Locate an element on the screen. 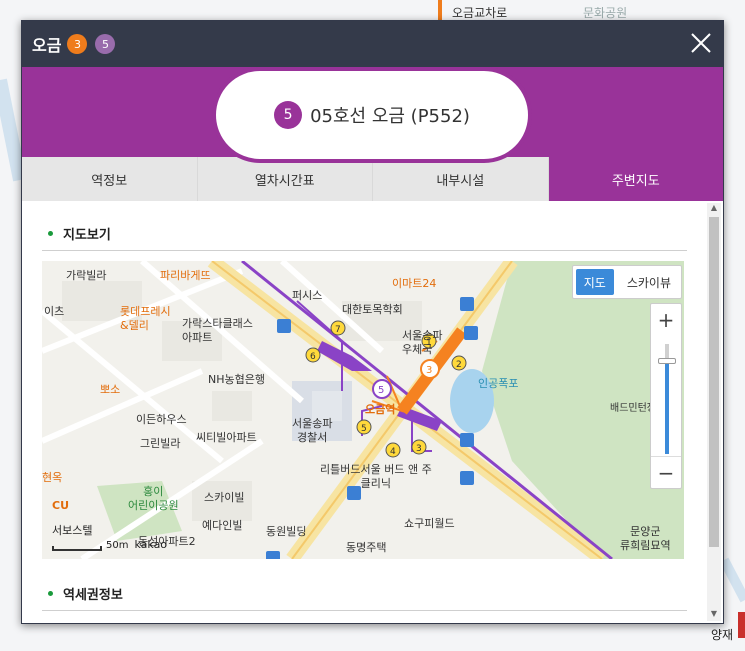 The width and height of the screenshot is (745, 651). zoom-fill is located at coordinates (667, 409).